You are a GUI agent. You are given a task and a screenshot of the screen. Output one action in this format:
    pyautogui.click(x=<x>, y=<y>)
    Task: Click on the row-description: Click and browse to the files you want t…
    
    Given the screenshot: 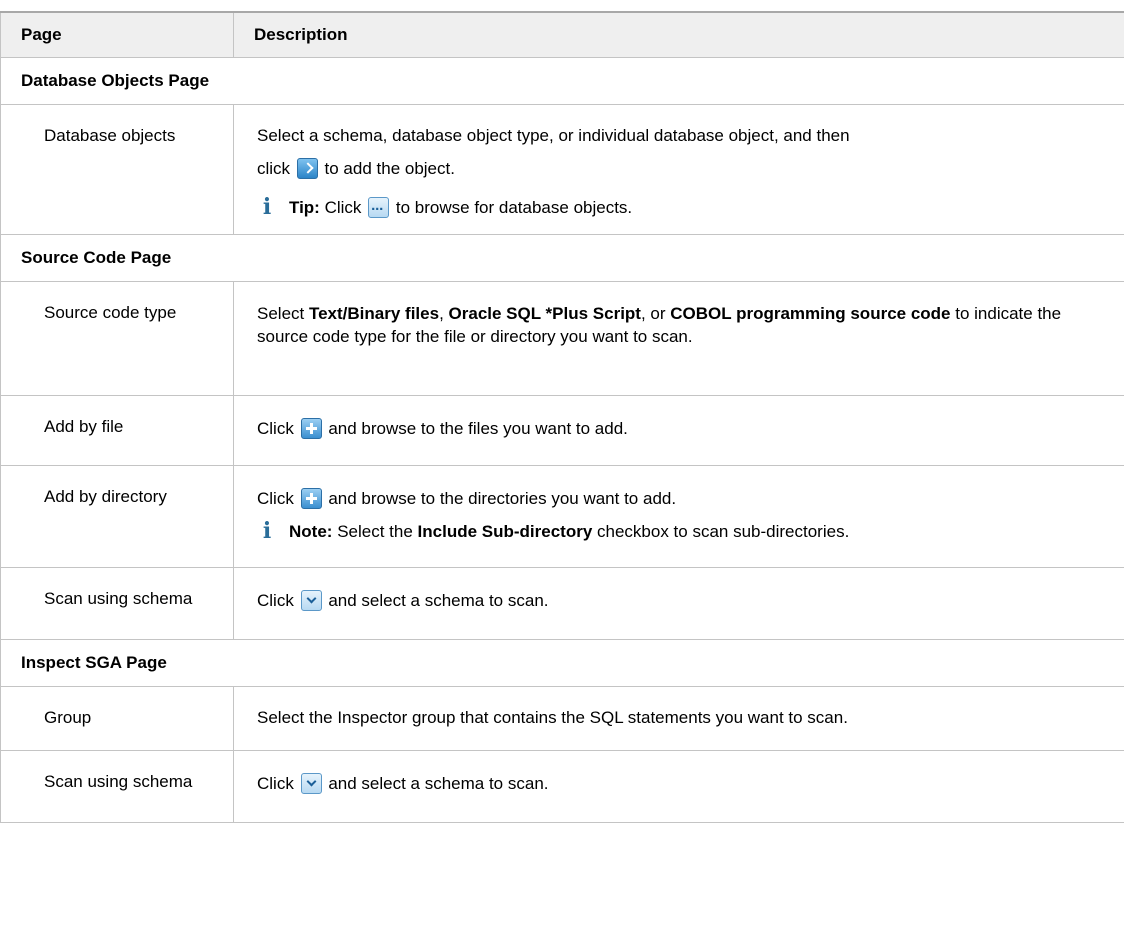 What is the action you would take?
    pyautogui.click(x=678, y=430)
    